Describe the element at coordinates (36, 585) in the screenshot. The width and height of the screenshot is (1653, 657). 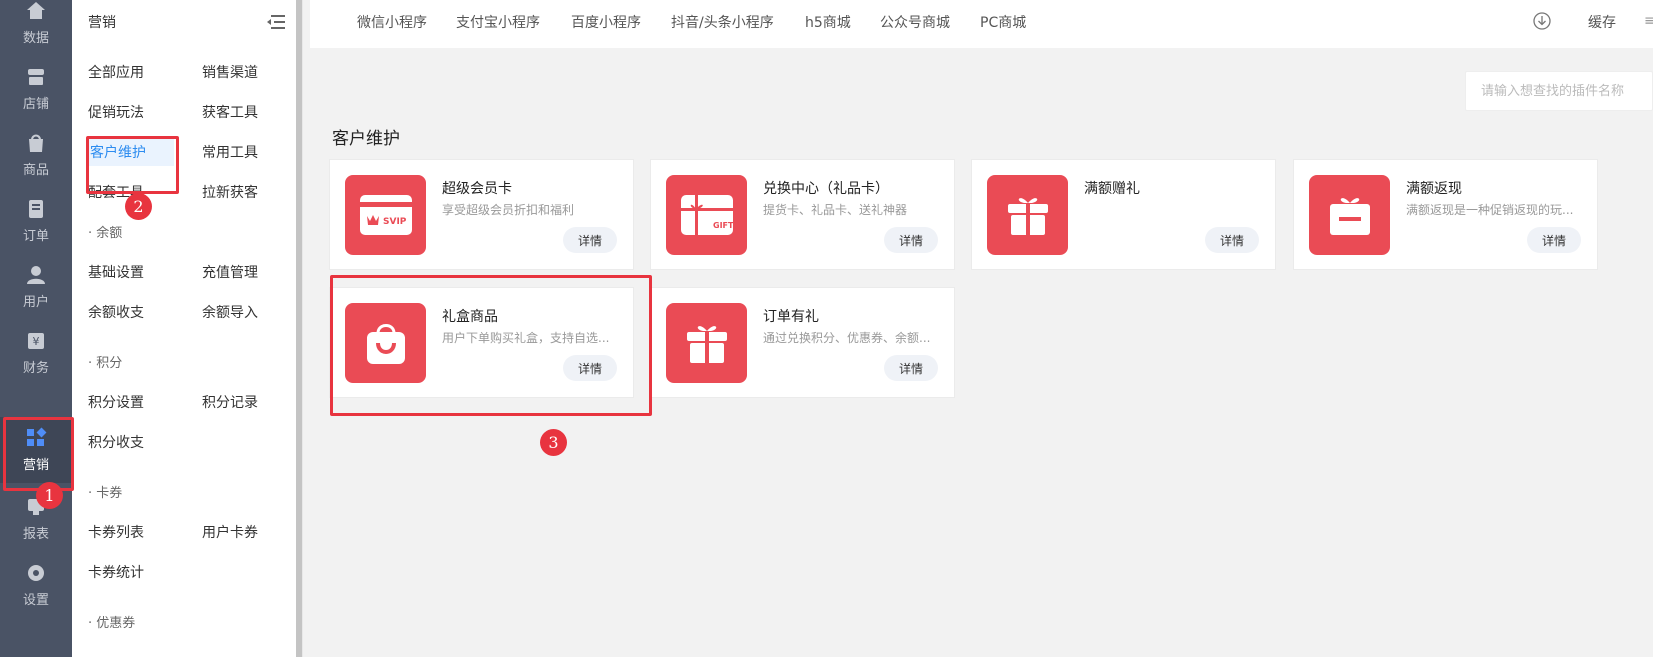
I see `rail-item-settings: 设置` at that location.